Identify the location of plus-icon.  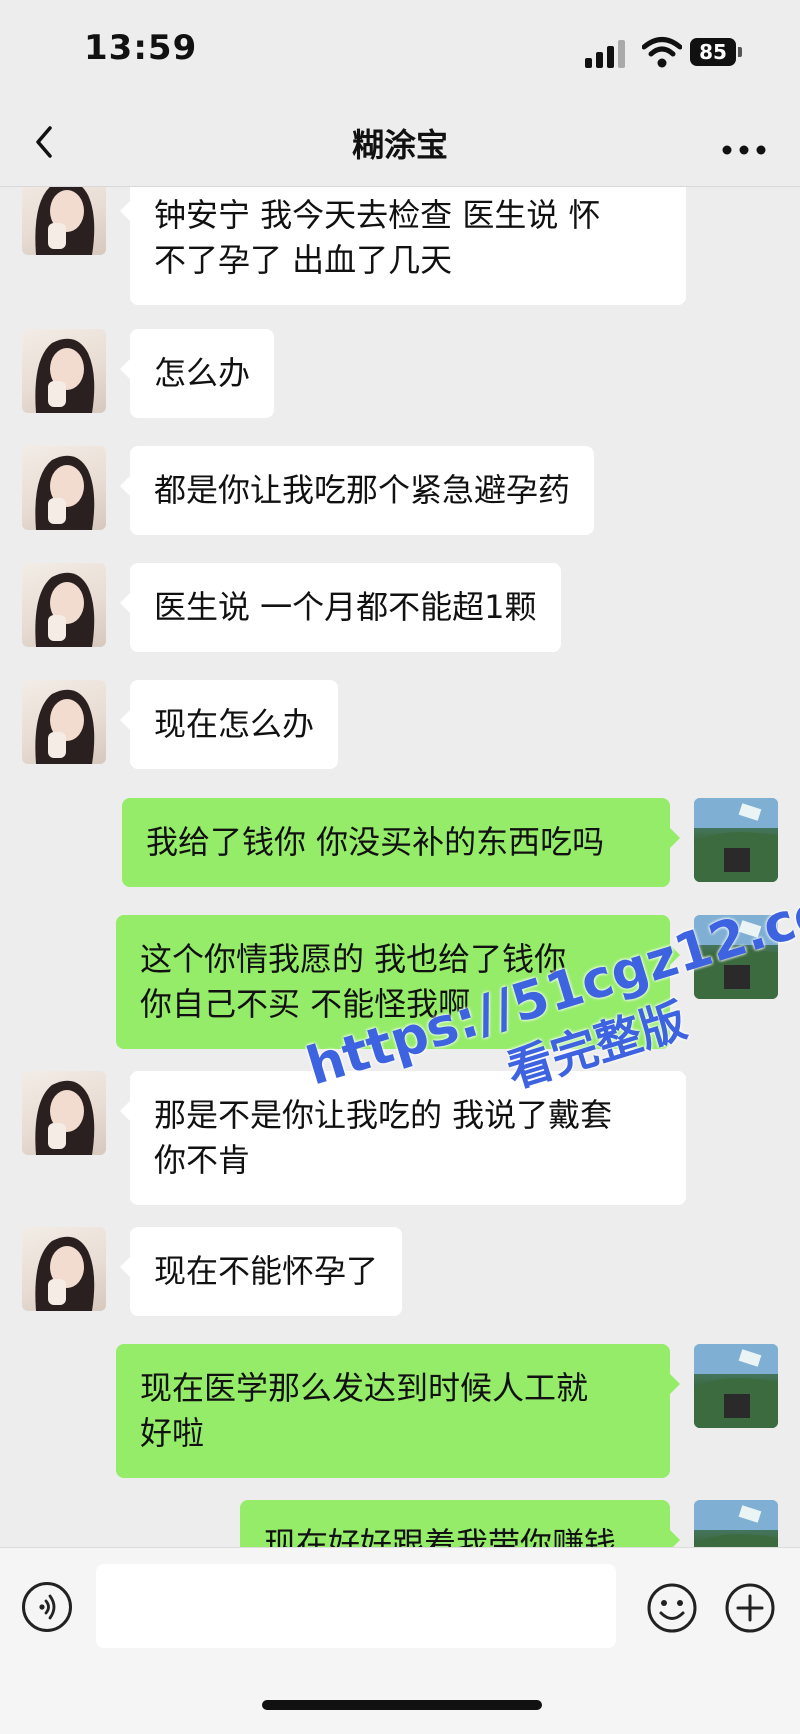
(750, 1608).